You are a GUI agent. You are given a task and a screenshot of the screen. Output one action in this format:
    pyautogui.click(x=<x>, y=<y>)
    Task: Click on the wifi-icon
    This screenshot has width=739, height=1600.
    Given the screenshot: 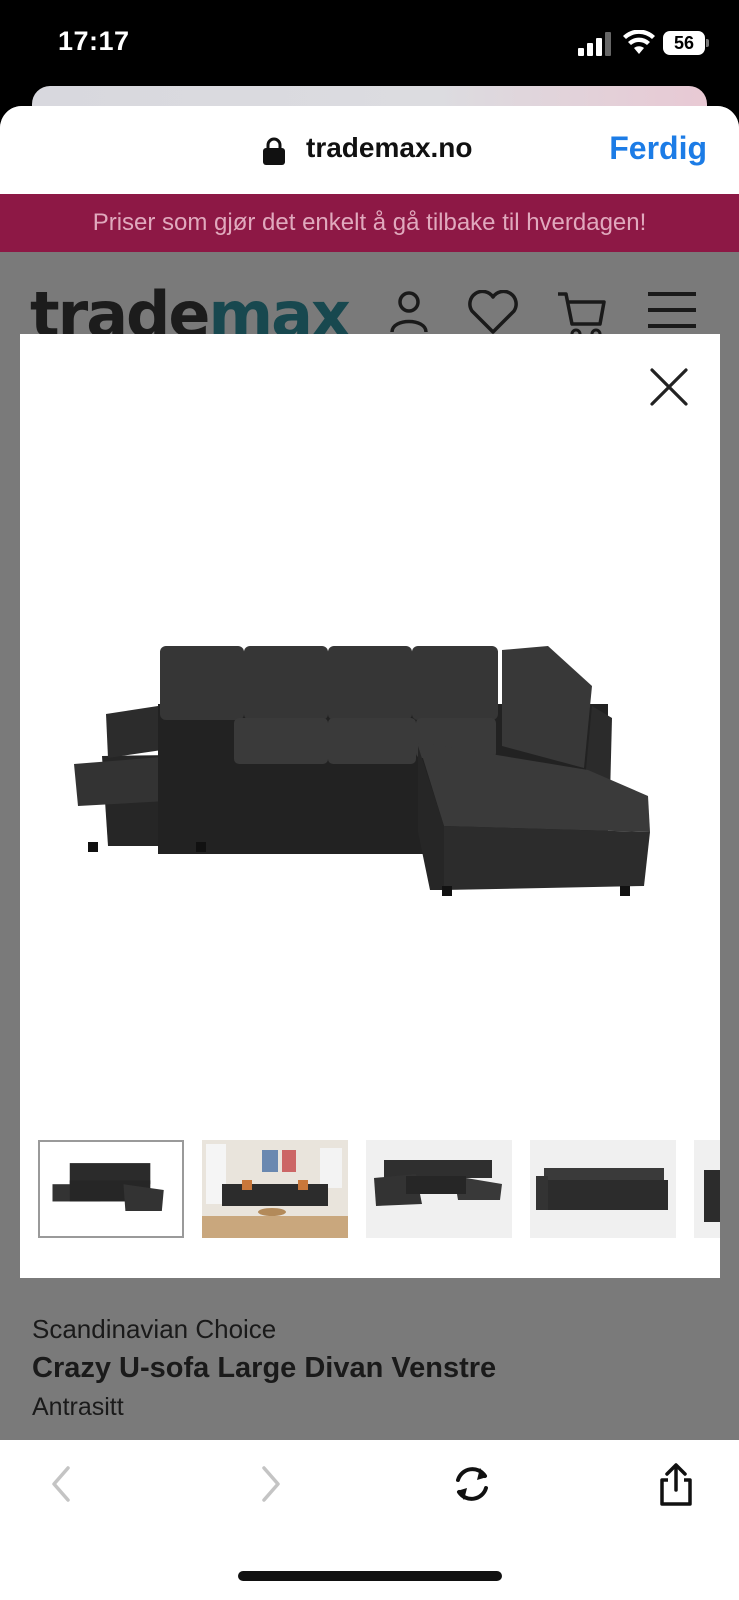 What is the action you would take?
    pyautogui.click(x=639, y=42)
    